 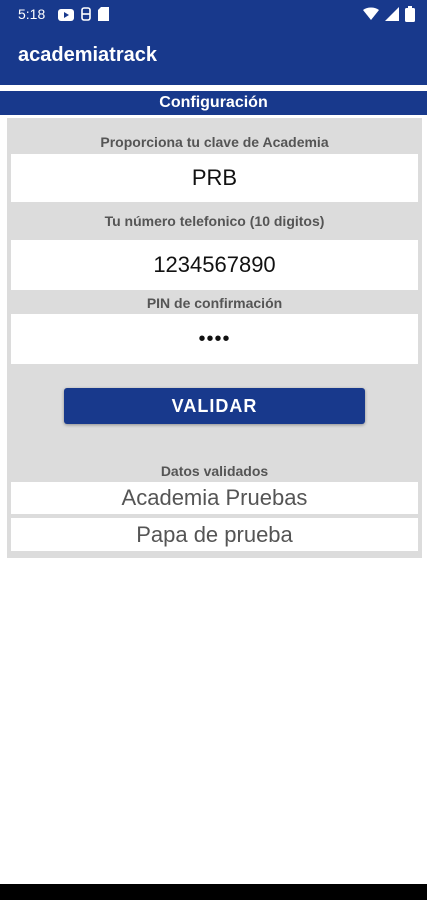 I want to click on section-header: Configuración, so click(x=213, y=102).